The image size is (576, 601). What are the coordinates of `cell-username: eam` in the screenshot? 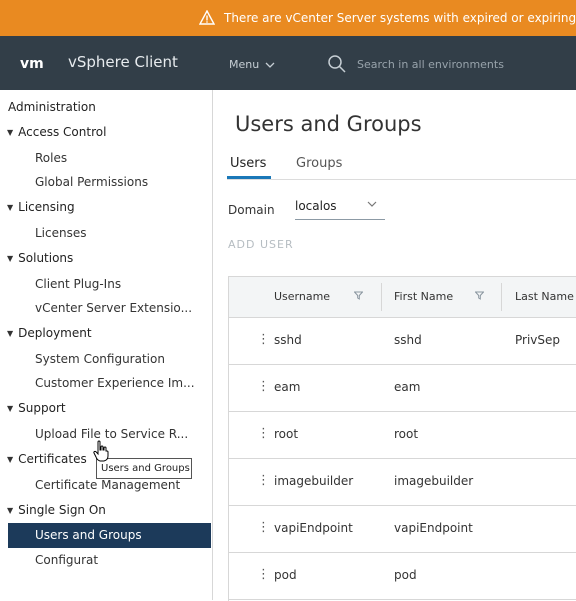 It's located at (287, 387).